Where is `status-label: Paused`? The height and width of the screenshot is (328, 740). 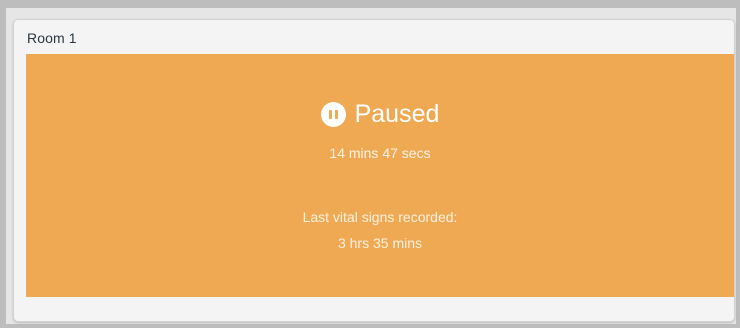
status-label: Paused is located at coordinates (397, 114).